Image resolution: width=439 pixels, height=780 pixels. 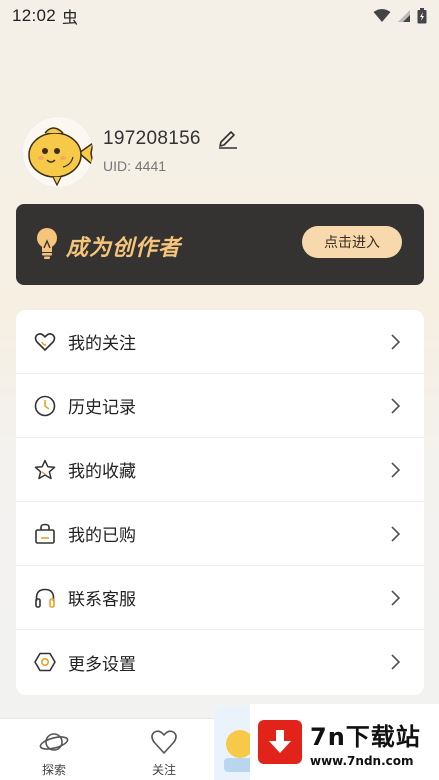 What do you see at coordinates (222, 152) in the screenshot?
I see `profile-header: 197208156 UID: 4441` at bounding box center [222, 152].